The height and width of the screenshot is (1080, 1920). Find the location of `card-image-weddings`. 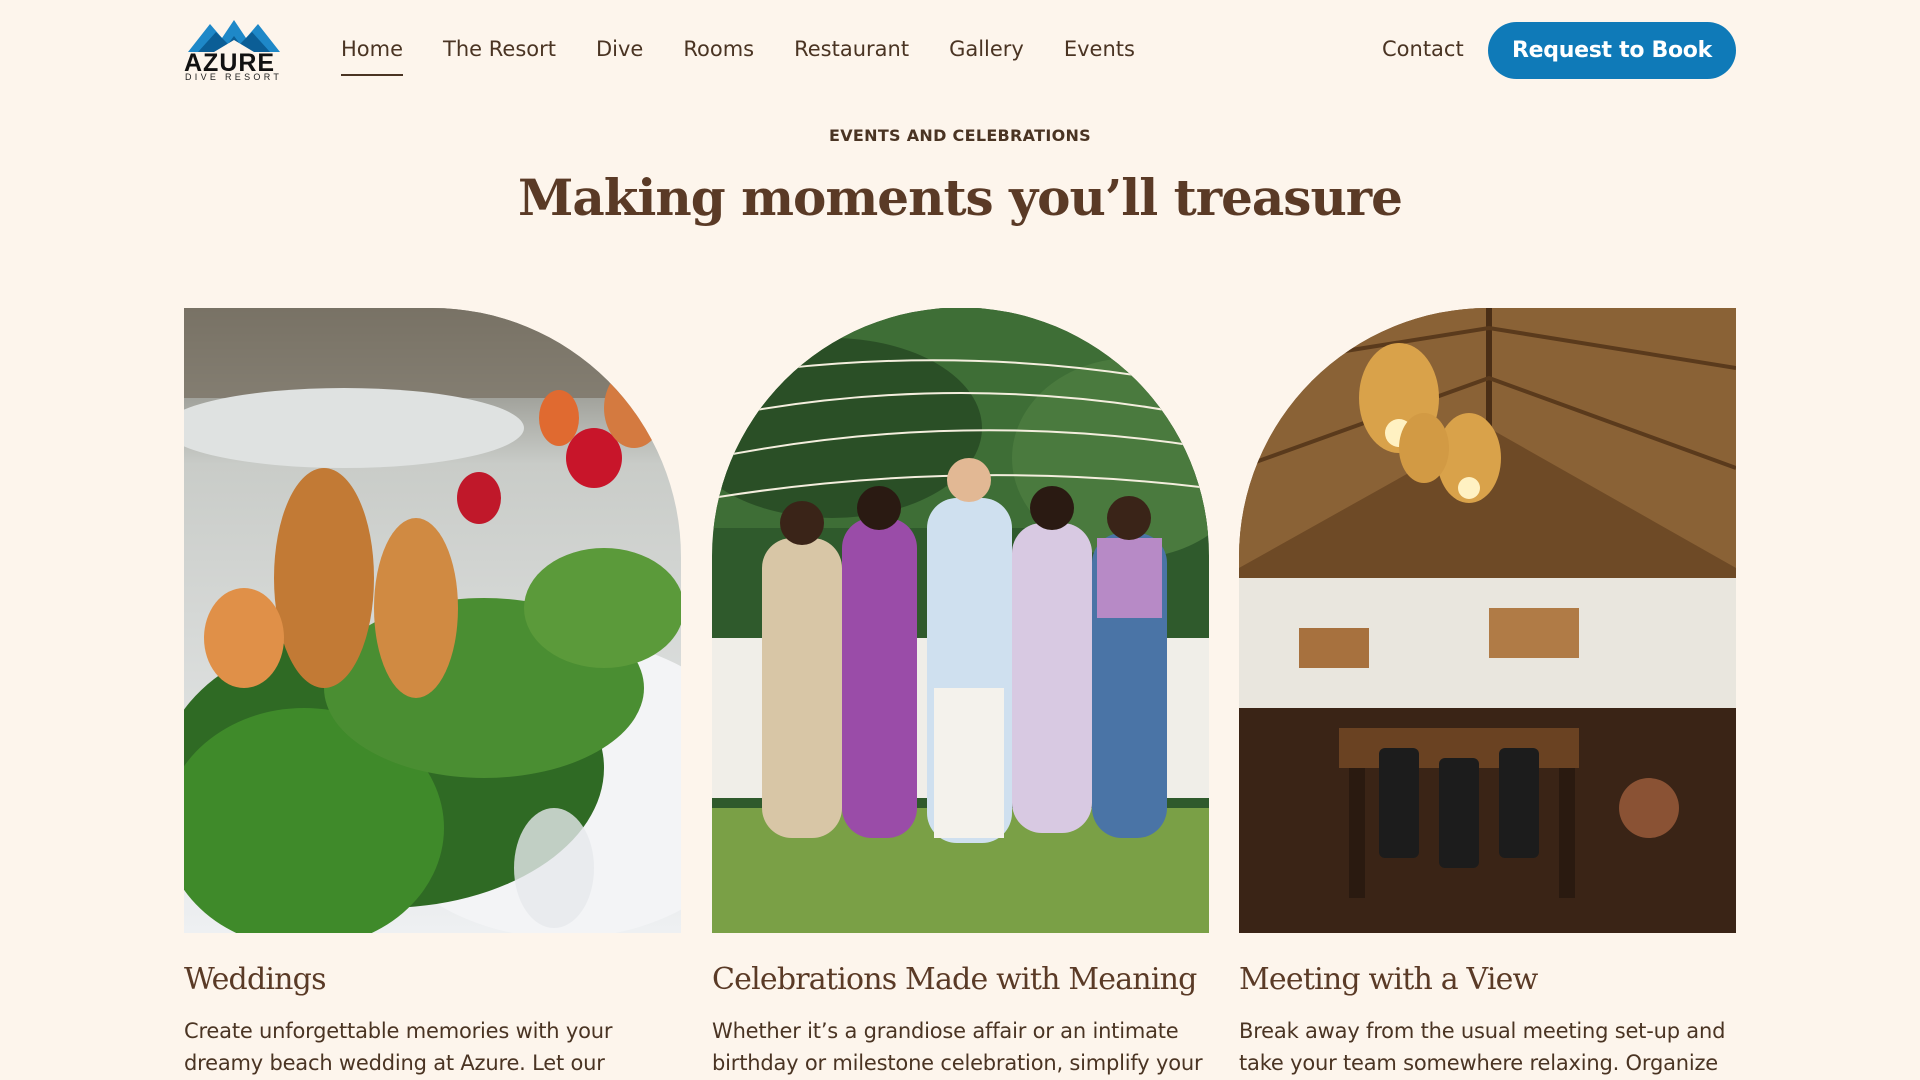

card-image-weddings is located at coordinates (432, 620).